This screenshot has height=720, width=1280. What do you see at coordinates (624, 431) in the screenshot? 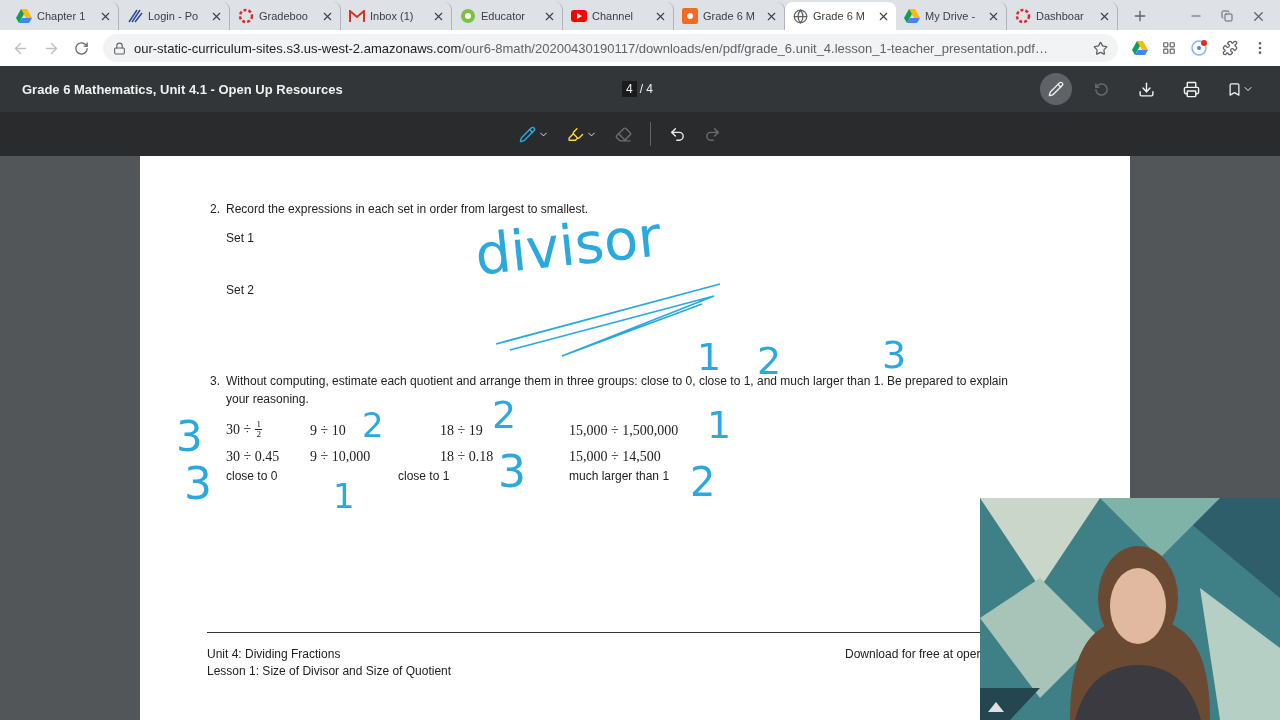
I see `expression: 15,000 ÷ 1,500,000` at bounding box center [624, 431].